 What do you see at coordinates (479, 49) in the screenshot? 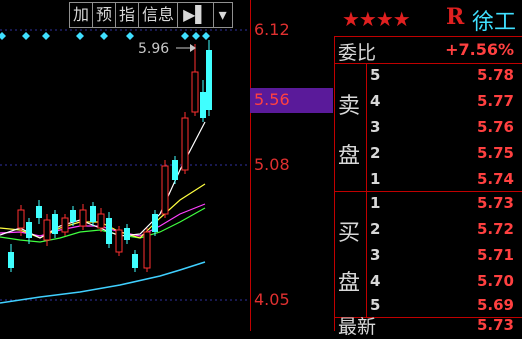
I see `weibi-value: +7.56%` at bounding box center [479, 49].